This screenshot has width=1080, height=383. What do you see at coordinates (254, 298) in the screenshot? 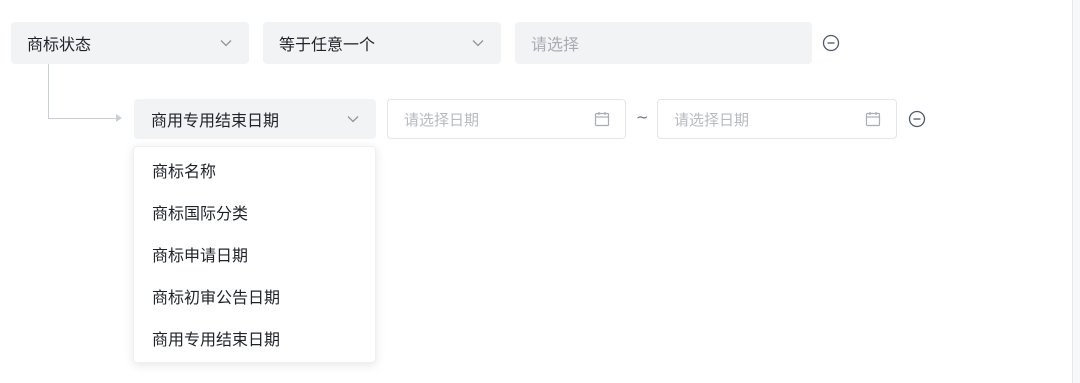
I see `dropdown-option: 商标初审公告日期` at bounding box center [254, 298].